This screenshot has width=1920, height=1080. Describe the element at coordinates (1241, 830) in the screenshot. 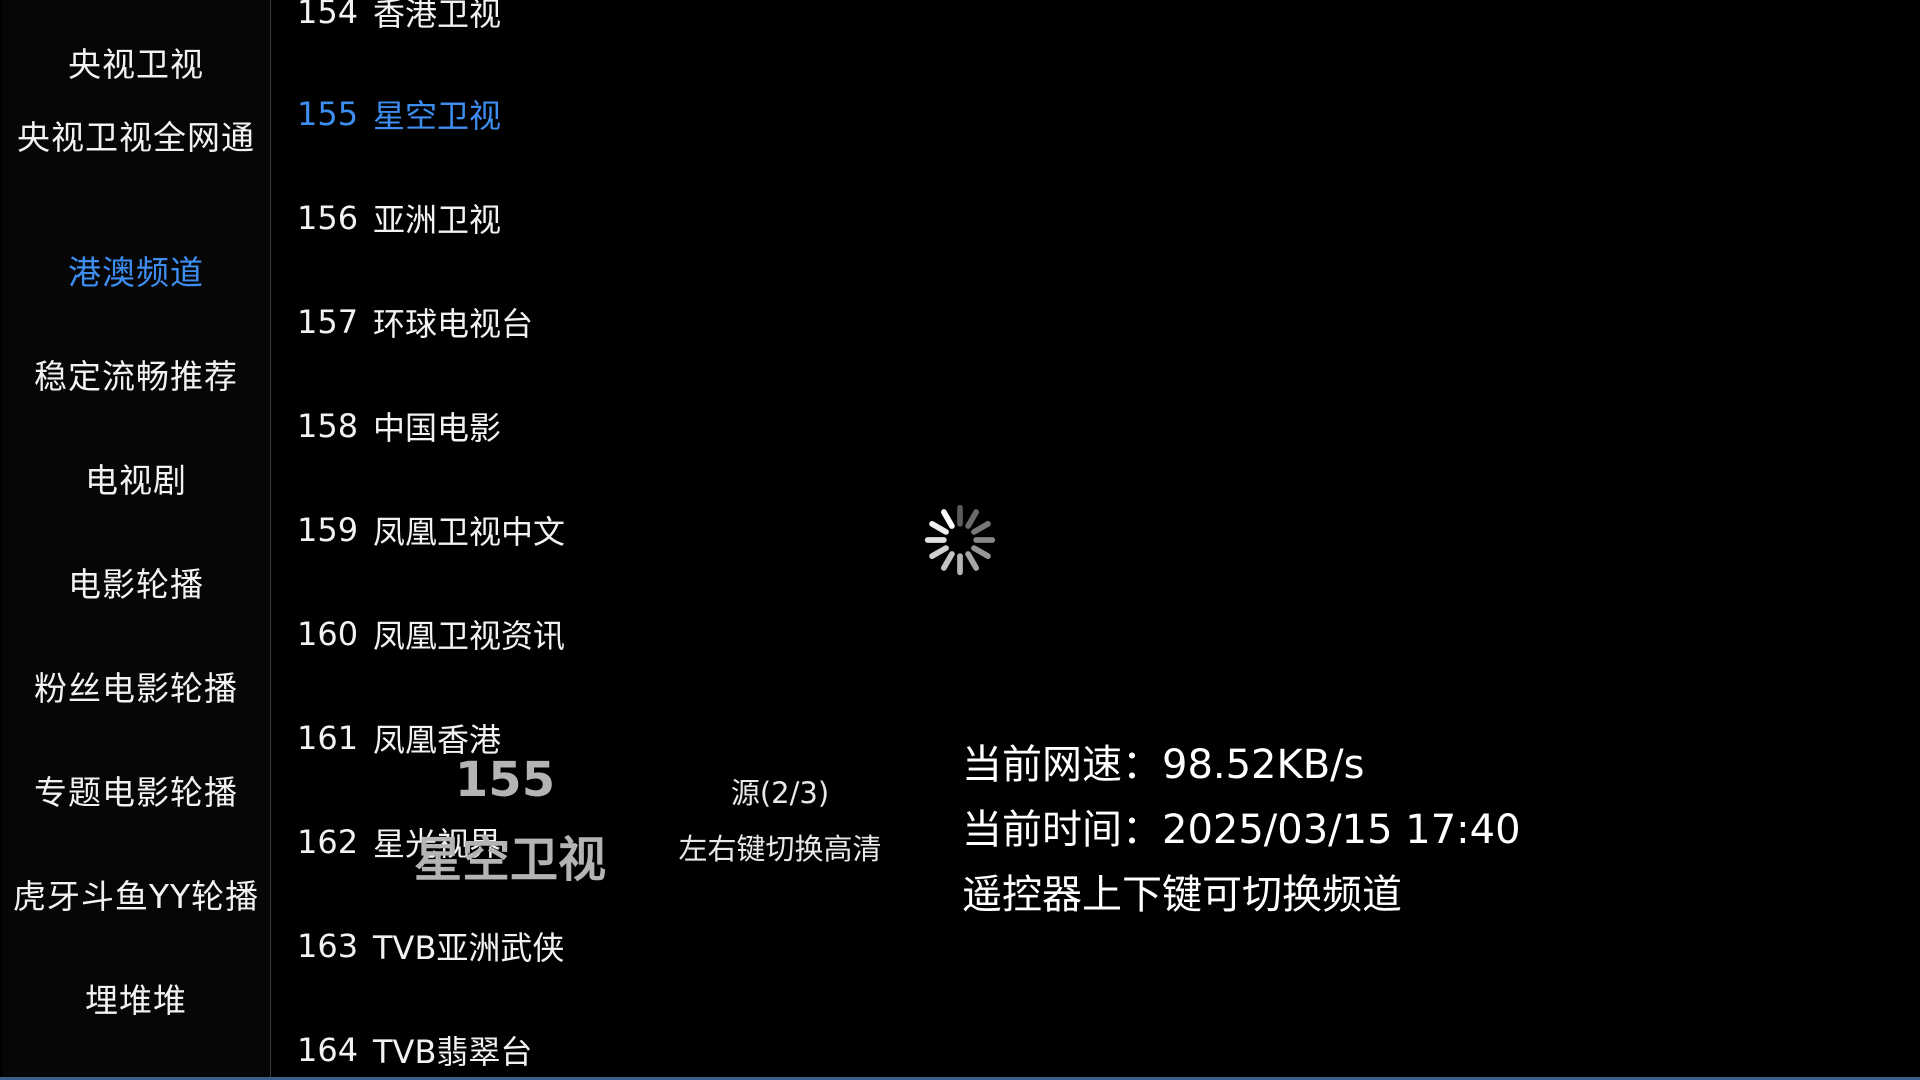

I see `current-time: 当前时间：2025/03/15 17:40` at that location.